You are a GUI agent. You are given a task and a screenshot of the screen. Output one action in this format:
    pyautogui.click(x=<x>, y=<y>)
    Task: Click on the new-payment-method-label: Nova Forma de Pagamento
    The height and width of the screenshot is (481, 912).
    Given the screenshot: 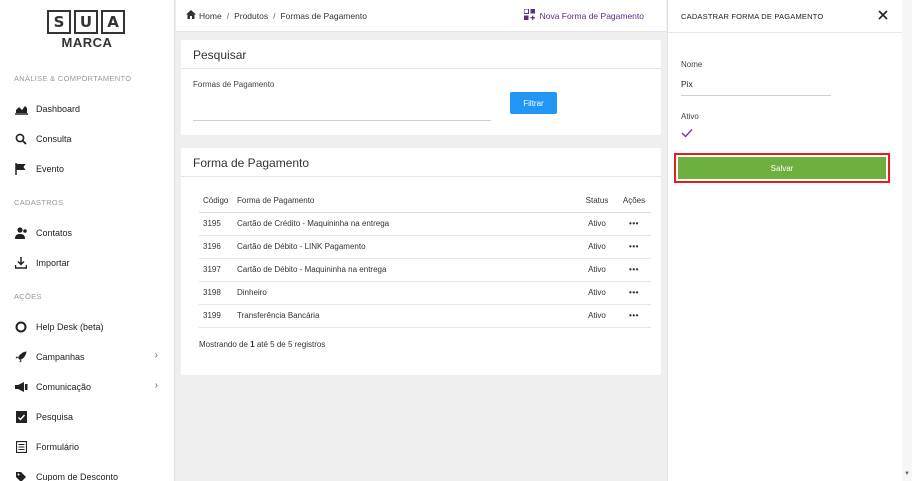 What is the action you would take?
    pyautogui.click(x=591, y=15)
    